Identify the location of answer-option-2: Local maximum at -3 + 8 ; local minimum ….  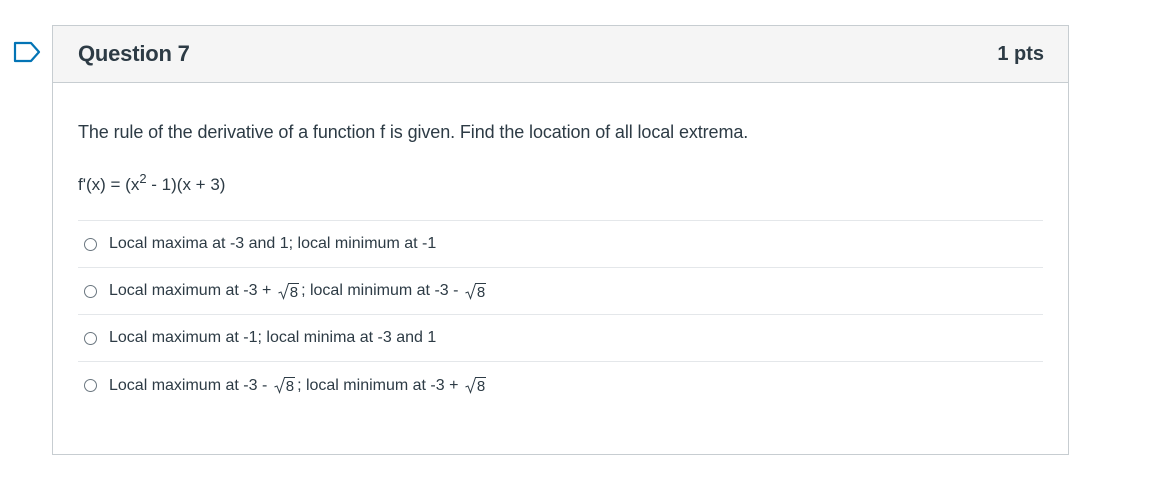
(560, 291).